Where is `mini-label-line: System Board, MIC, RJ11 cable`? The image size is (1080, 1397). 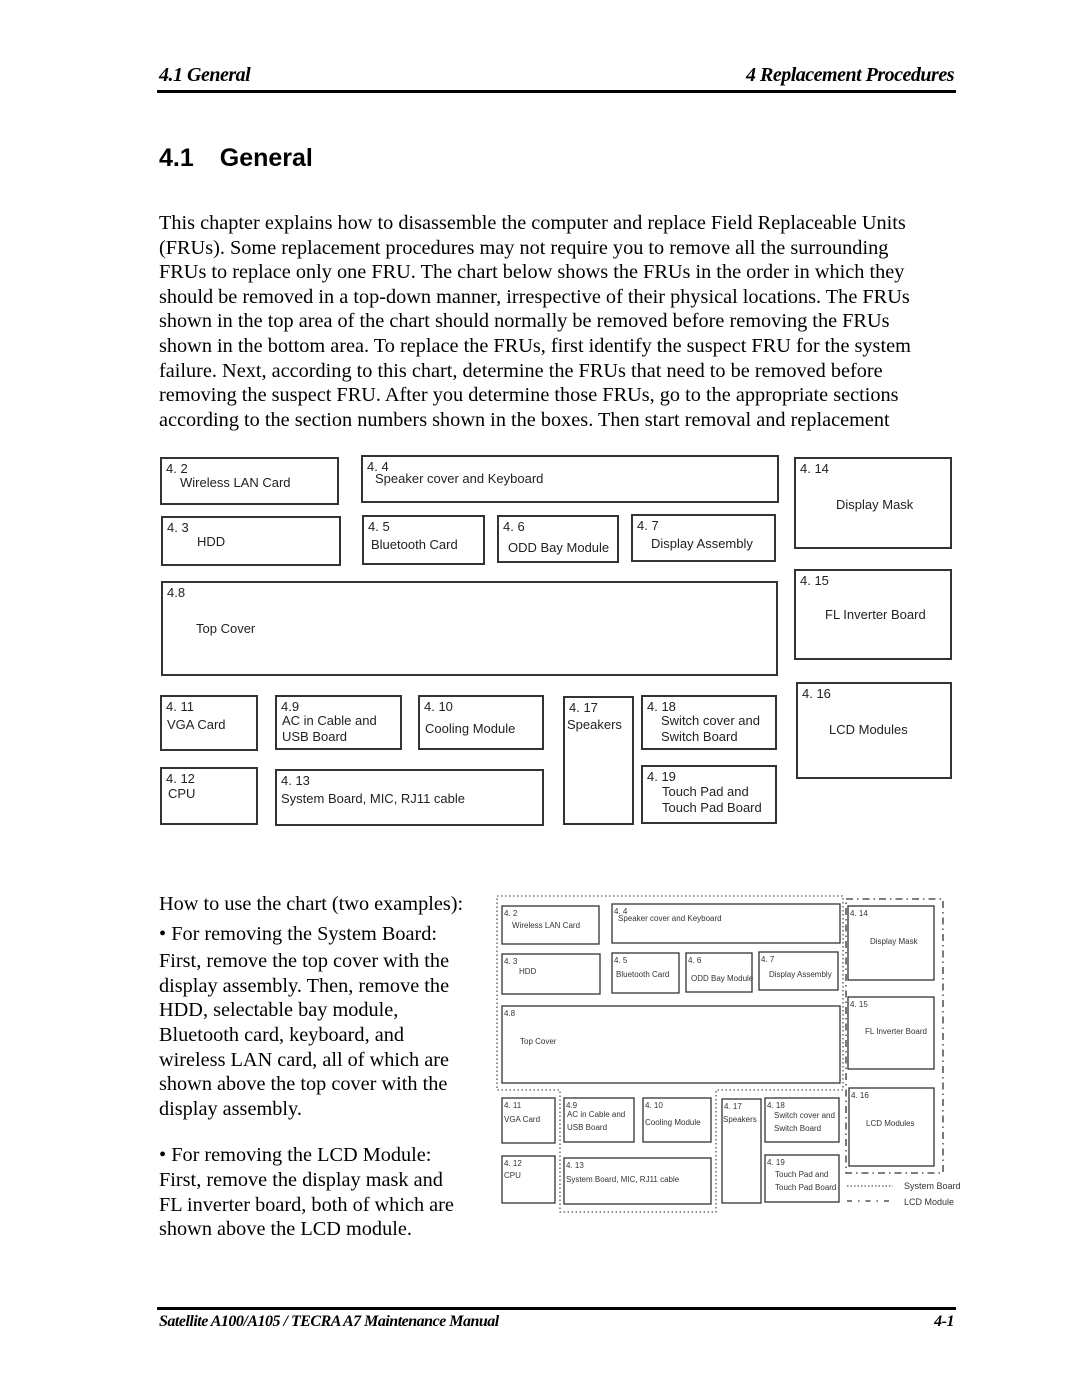 mini-label-line: System Board, MIC, RJ11 cable is located at coordinates (623, 1179).